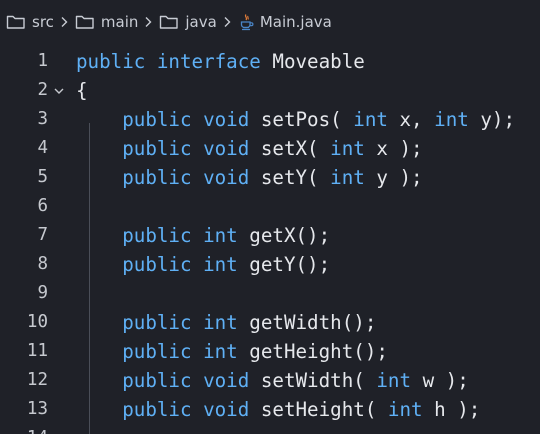 Image resolution: width=540 pixels, height=434 pixels. What do you see at coordinates (393, 177) in the screenshot?
I see `code-token: y );` at bounding box center [393, 177].